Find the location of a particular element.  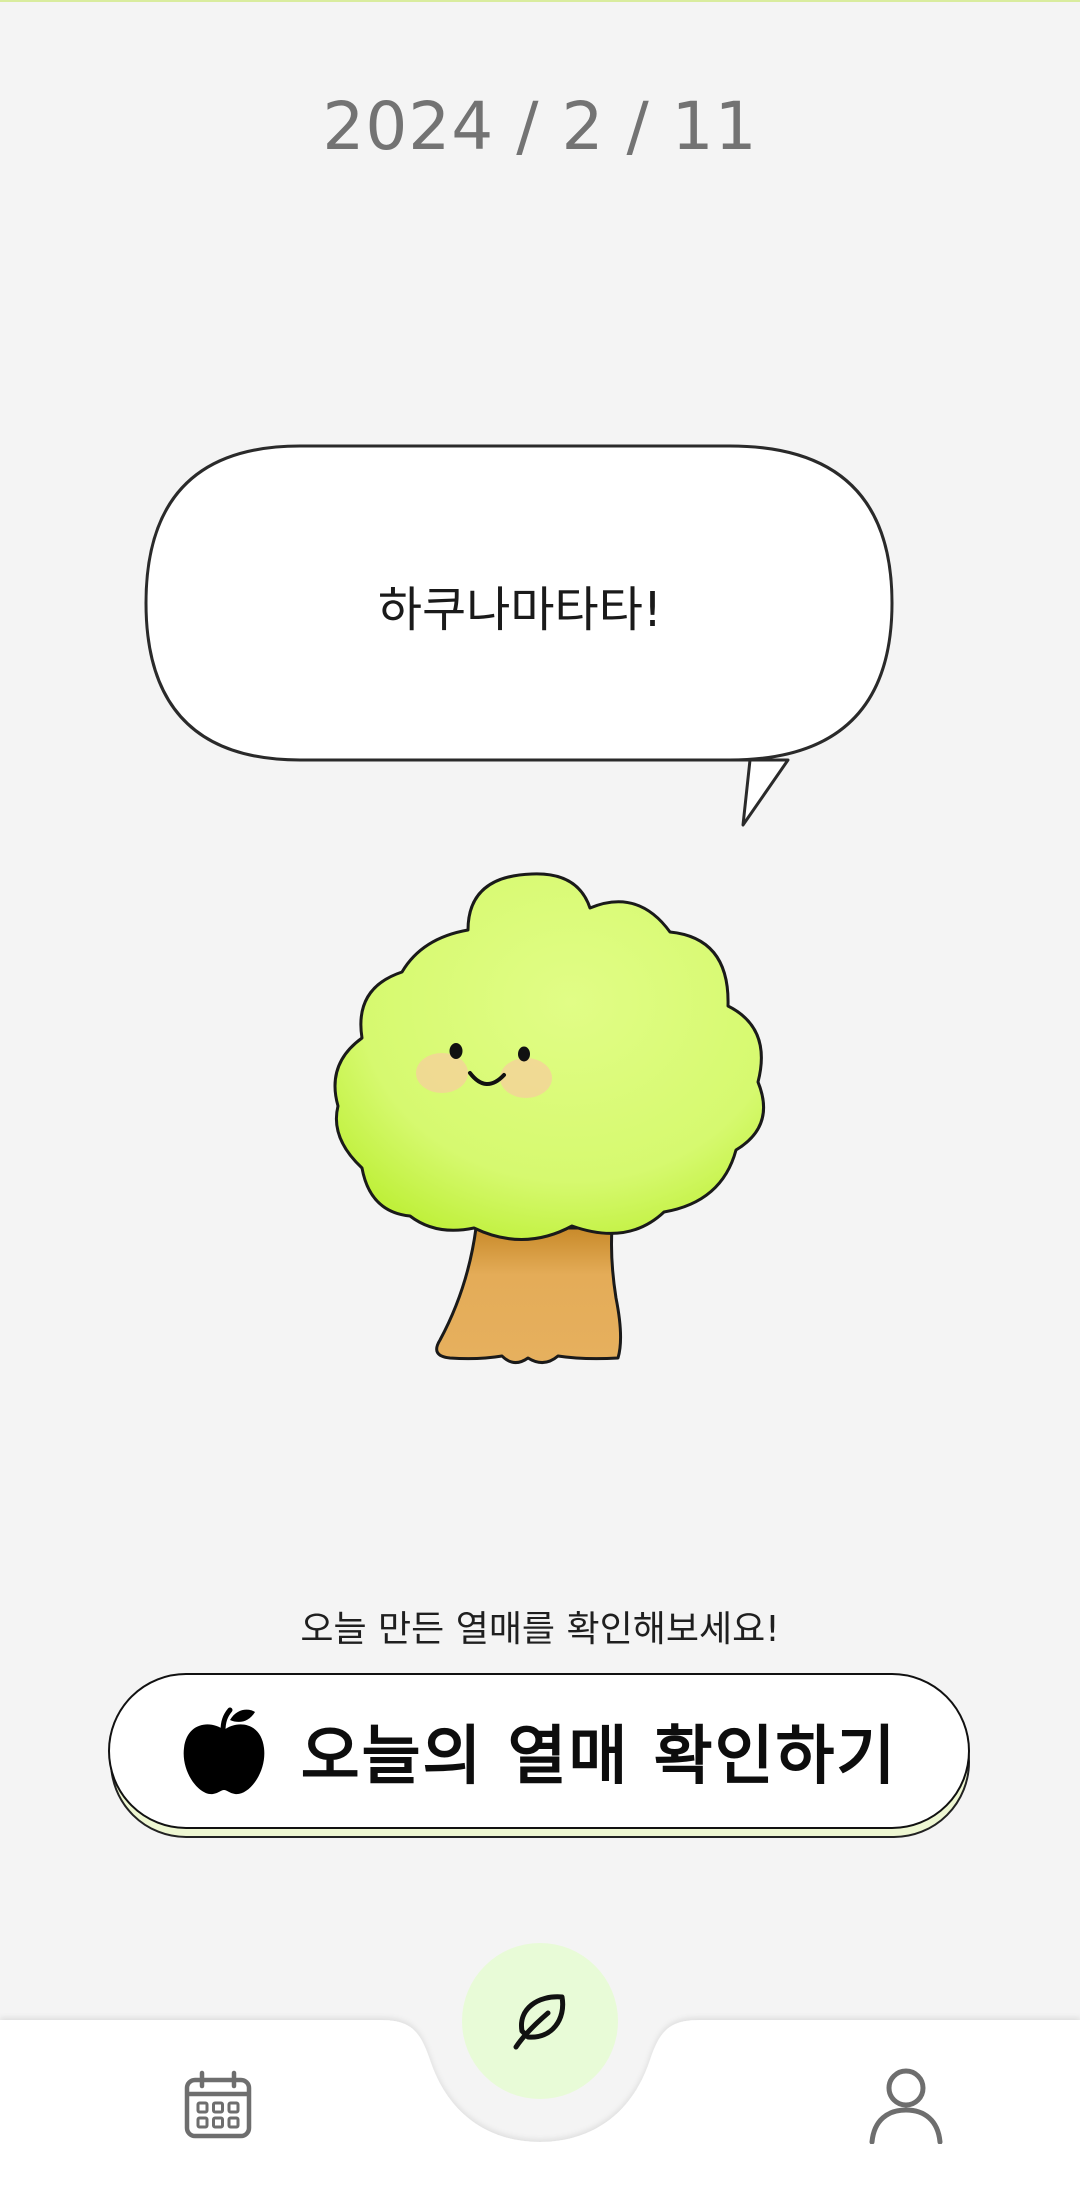

nav-home-button is located at coordinates (540, 2021).